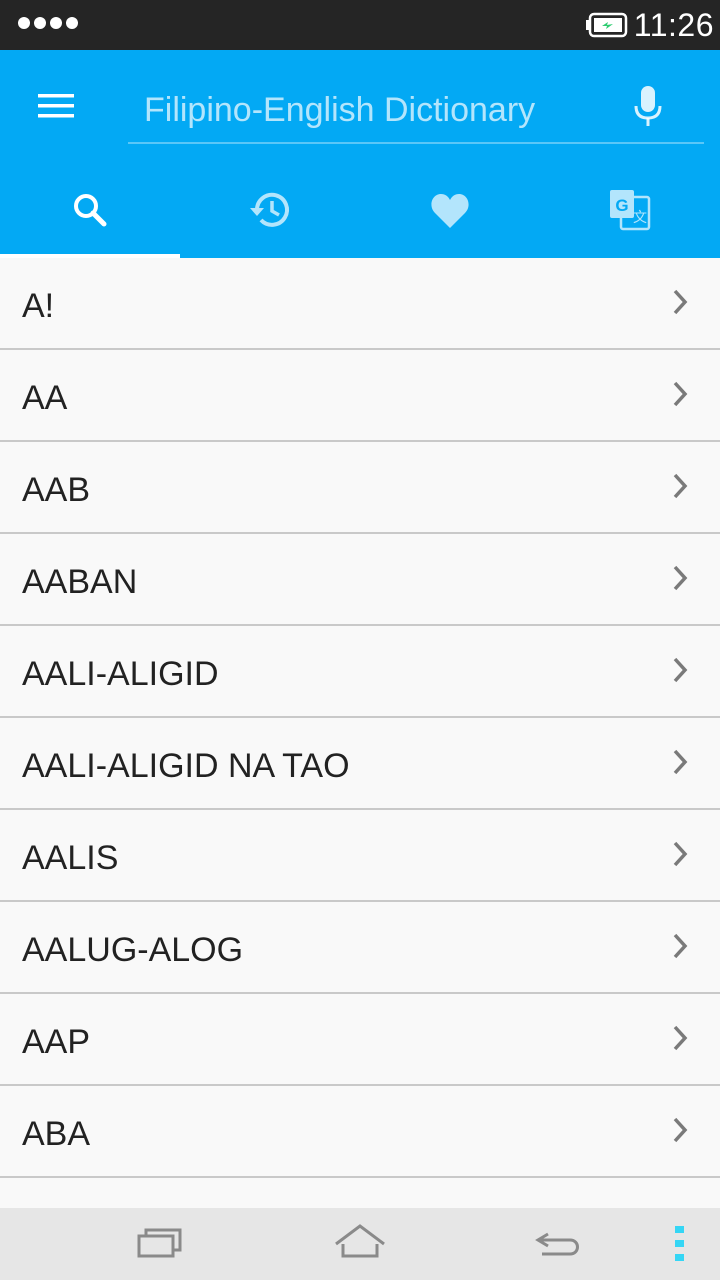 The height and width of the screenshot is (1280, 720). Describe the element at coordinates (186, 766) in the screenshot. I see `word-label: AALI-ALIGID NA TAO` at that location.